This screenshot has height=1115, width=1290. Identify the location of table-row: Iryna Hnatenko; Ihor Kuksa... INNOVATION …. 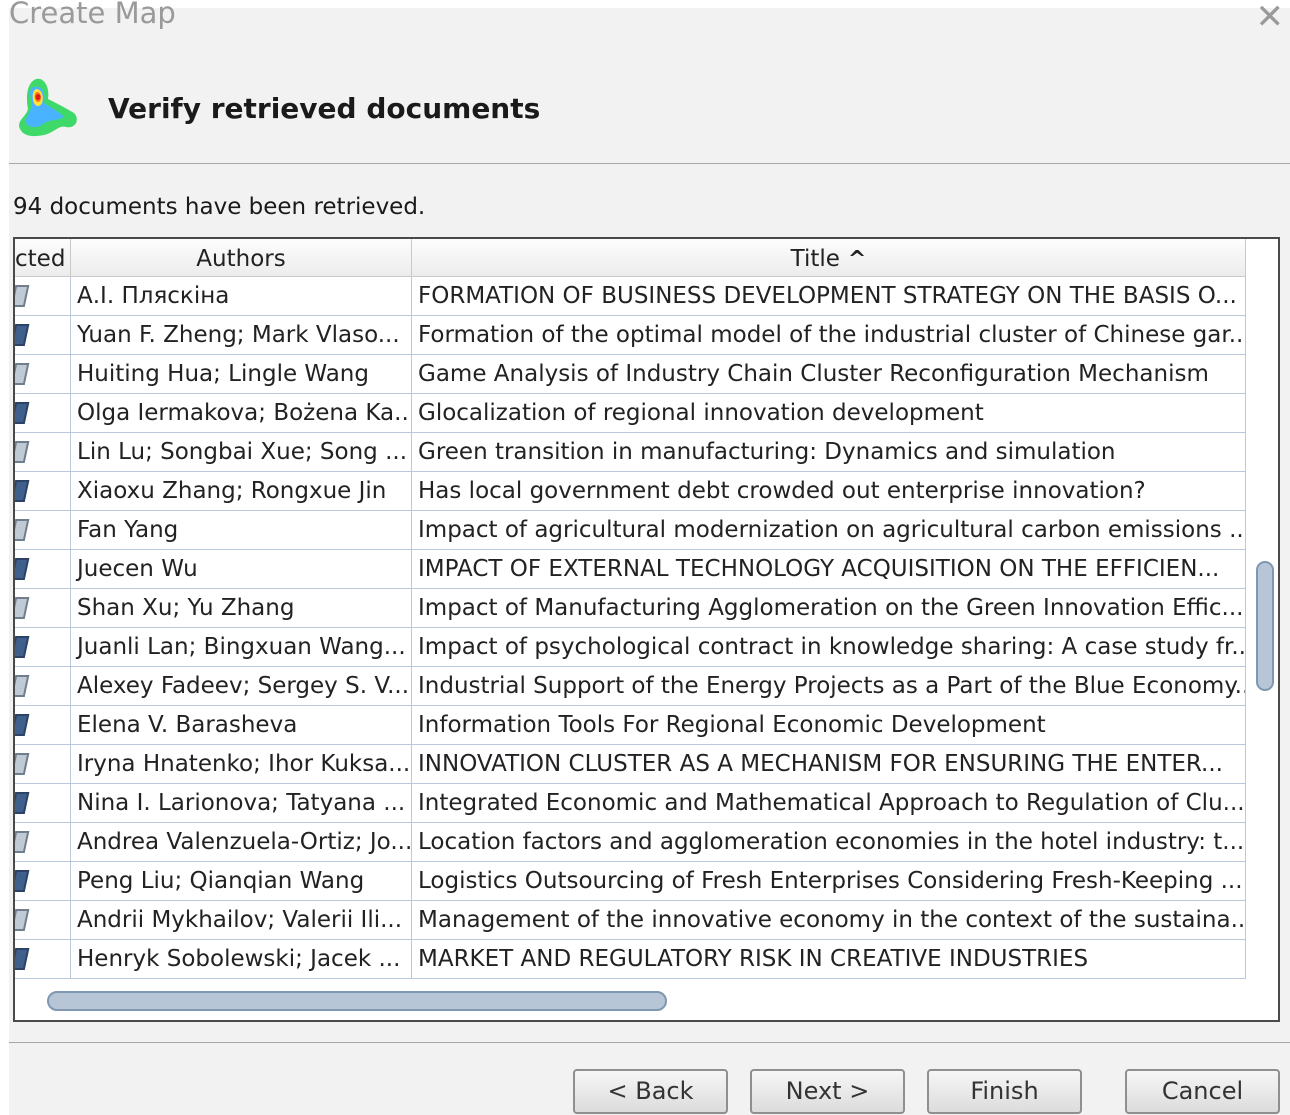
(630, 764).